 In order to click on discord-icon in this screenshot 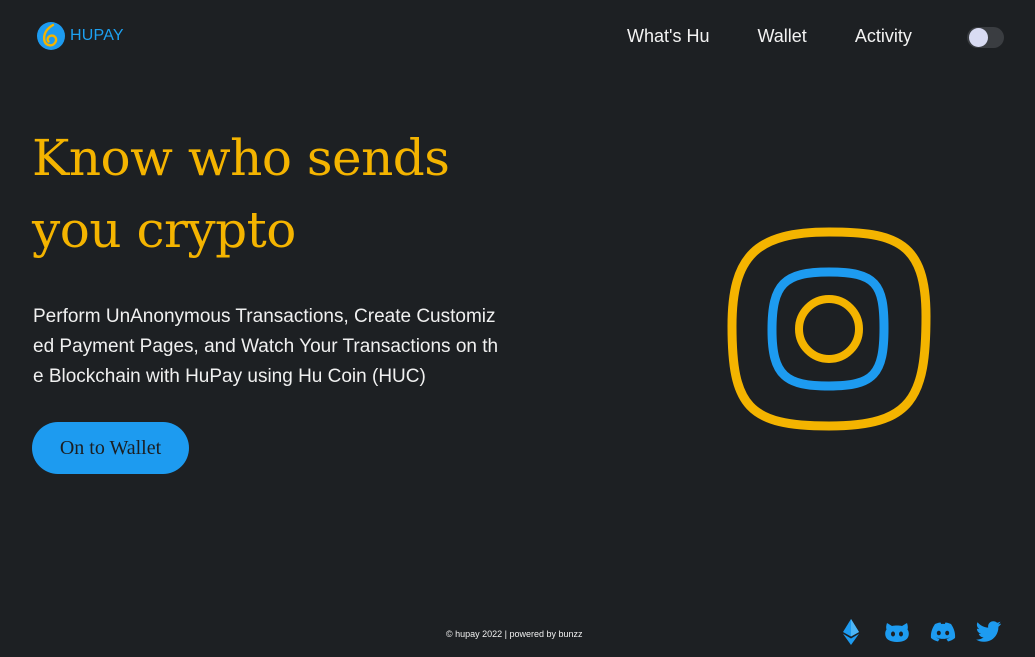, I will do `click(943, 632)`.